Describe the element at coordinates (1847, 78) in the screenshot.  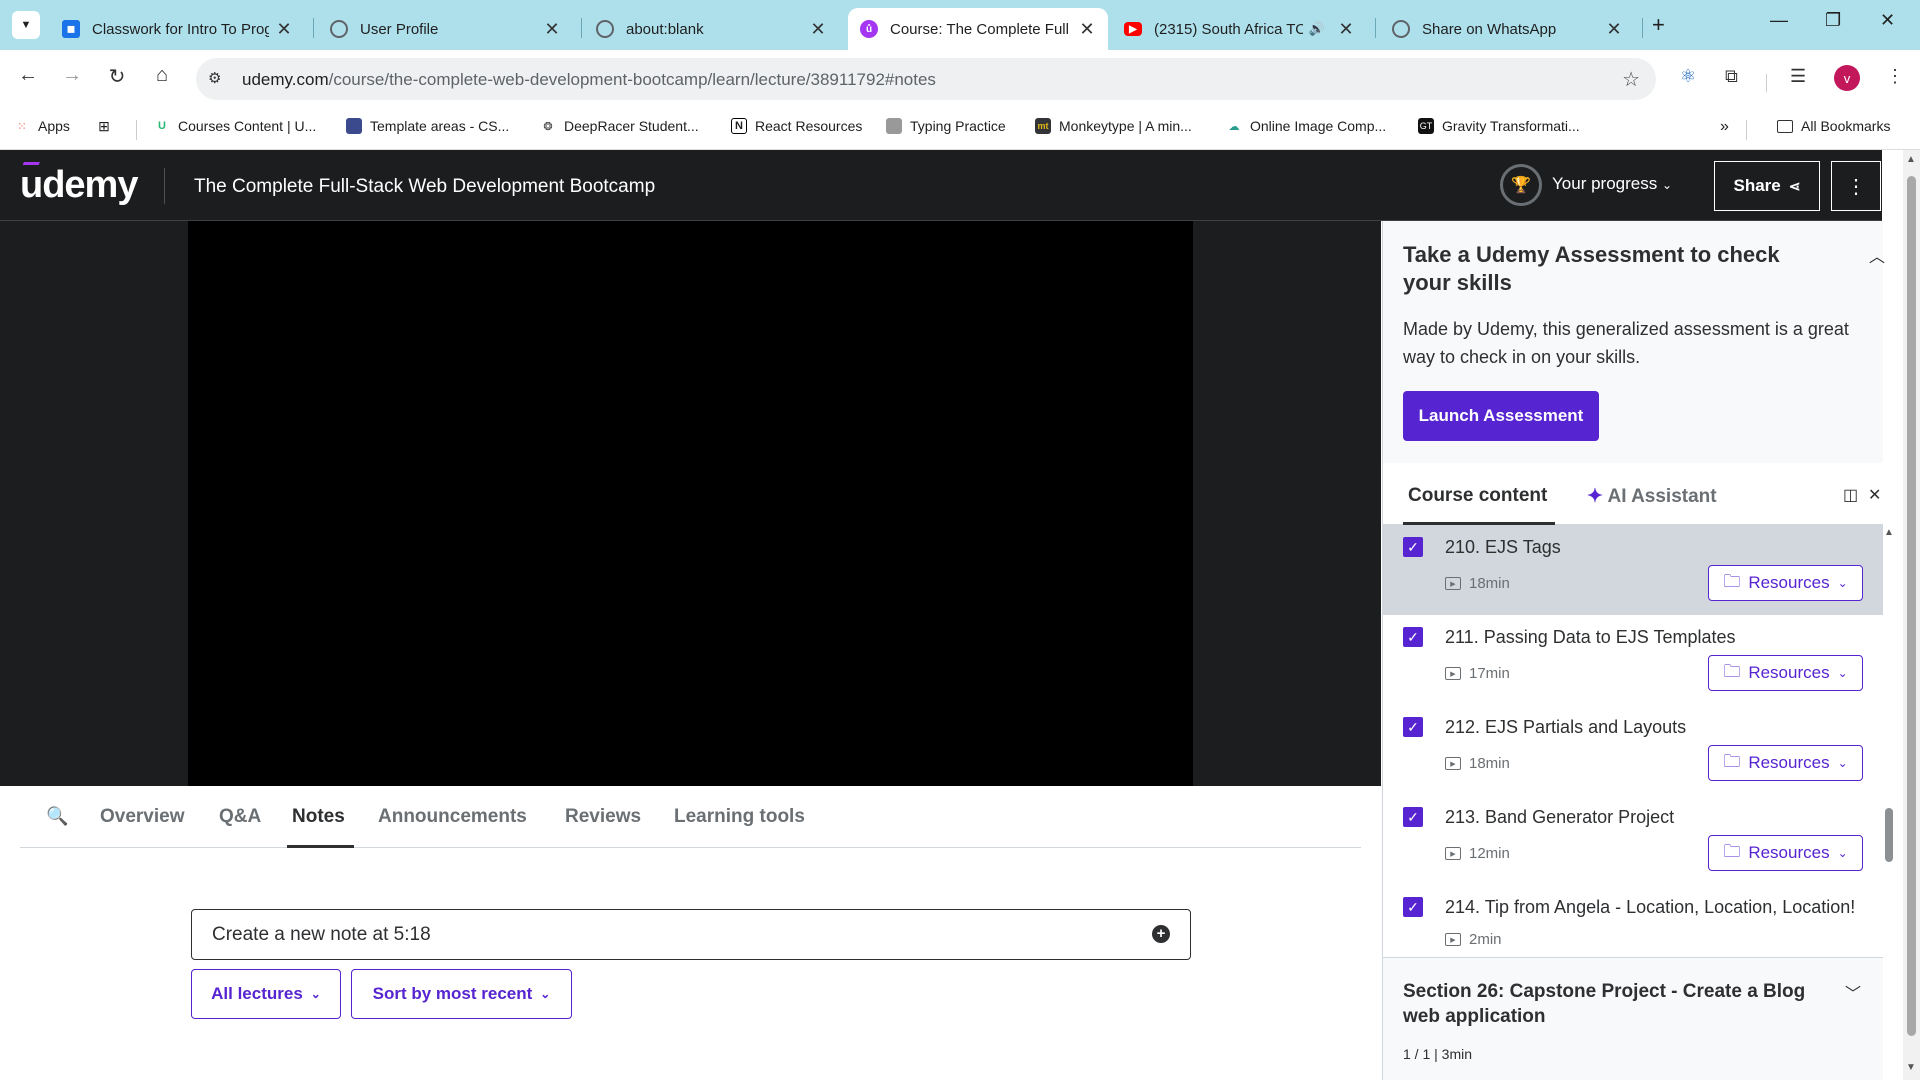
I see `profile-avatar: v` at that location.